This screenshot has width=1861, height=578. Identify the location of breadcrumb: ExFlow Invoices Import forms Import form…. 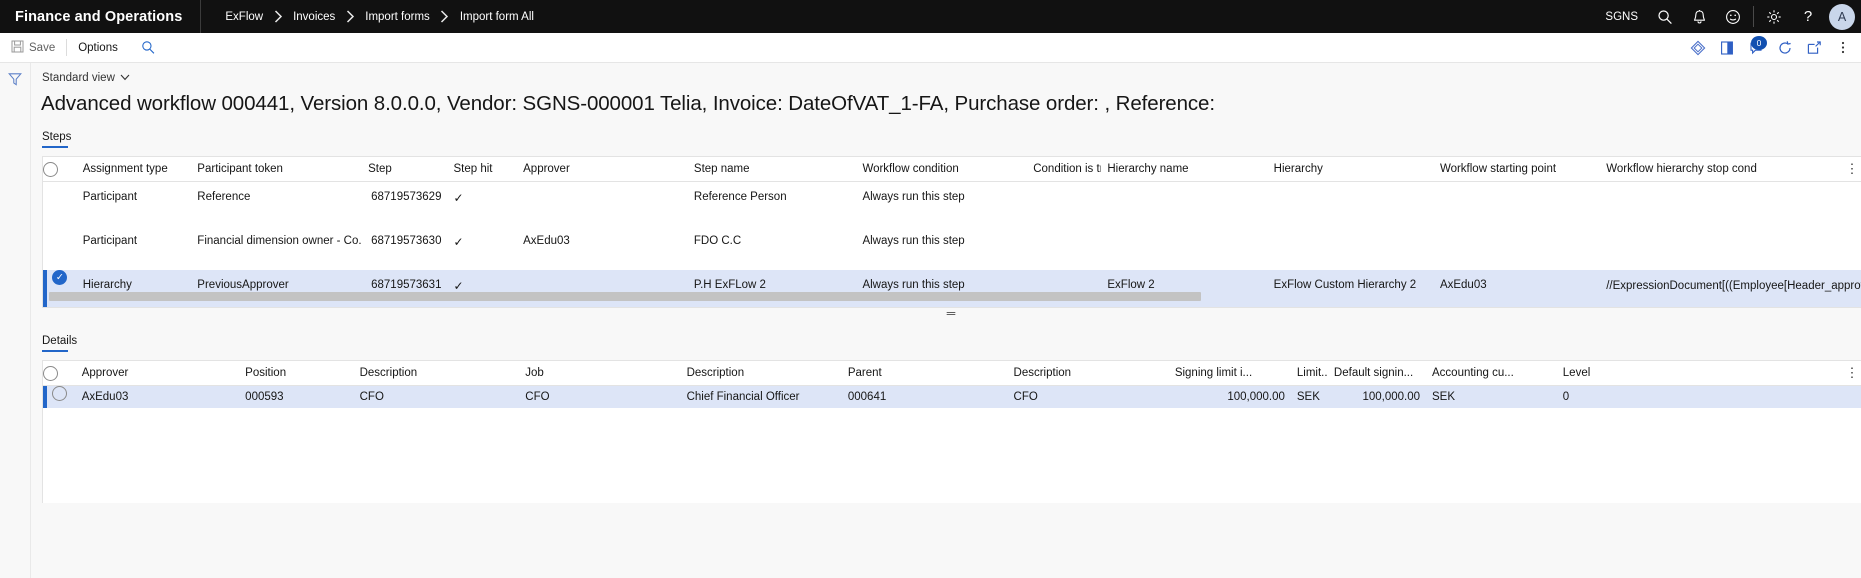
(368, 16).